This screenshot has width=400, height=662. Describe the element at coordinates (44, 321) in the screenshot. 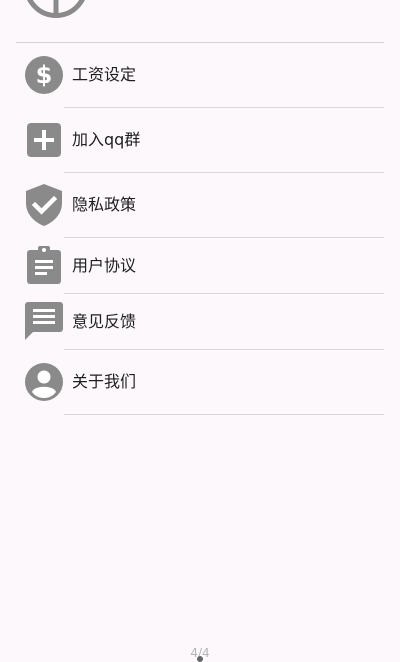

I see `feedback-icon` at that location.